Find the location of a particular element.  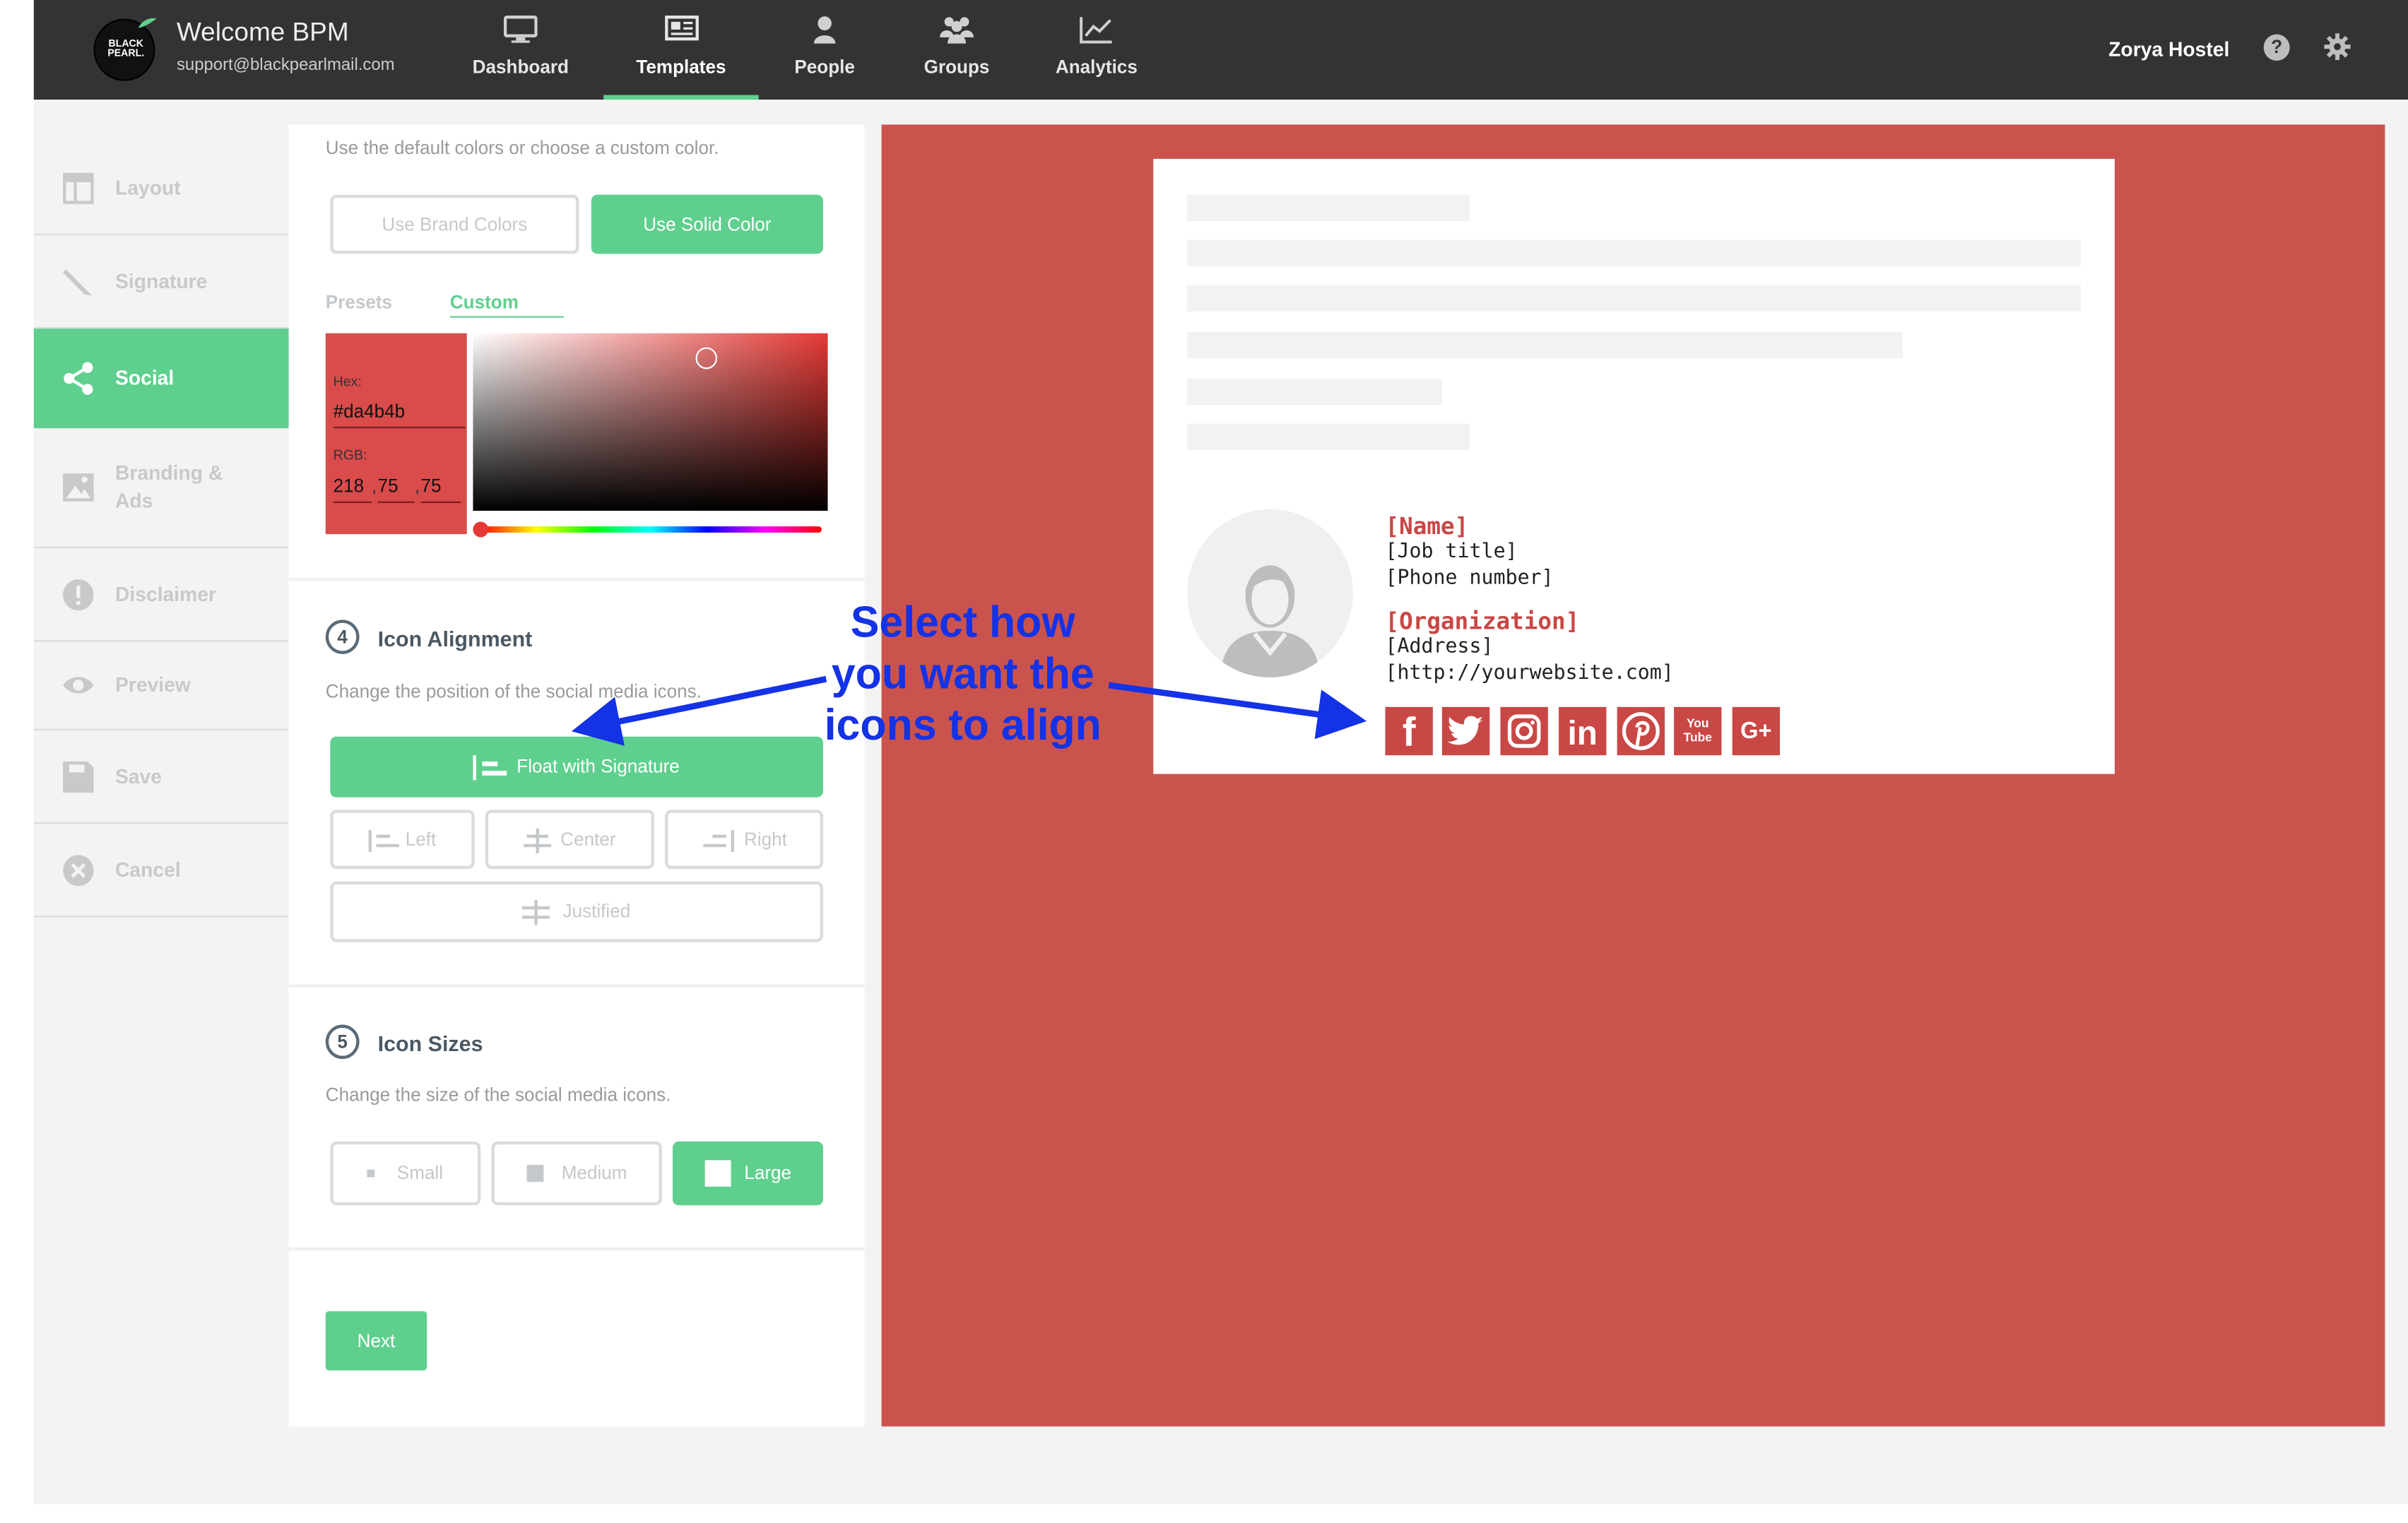

arrow-to-alignment-button is located at coordinates (699, 710).